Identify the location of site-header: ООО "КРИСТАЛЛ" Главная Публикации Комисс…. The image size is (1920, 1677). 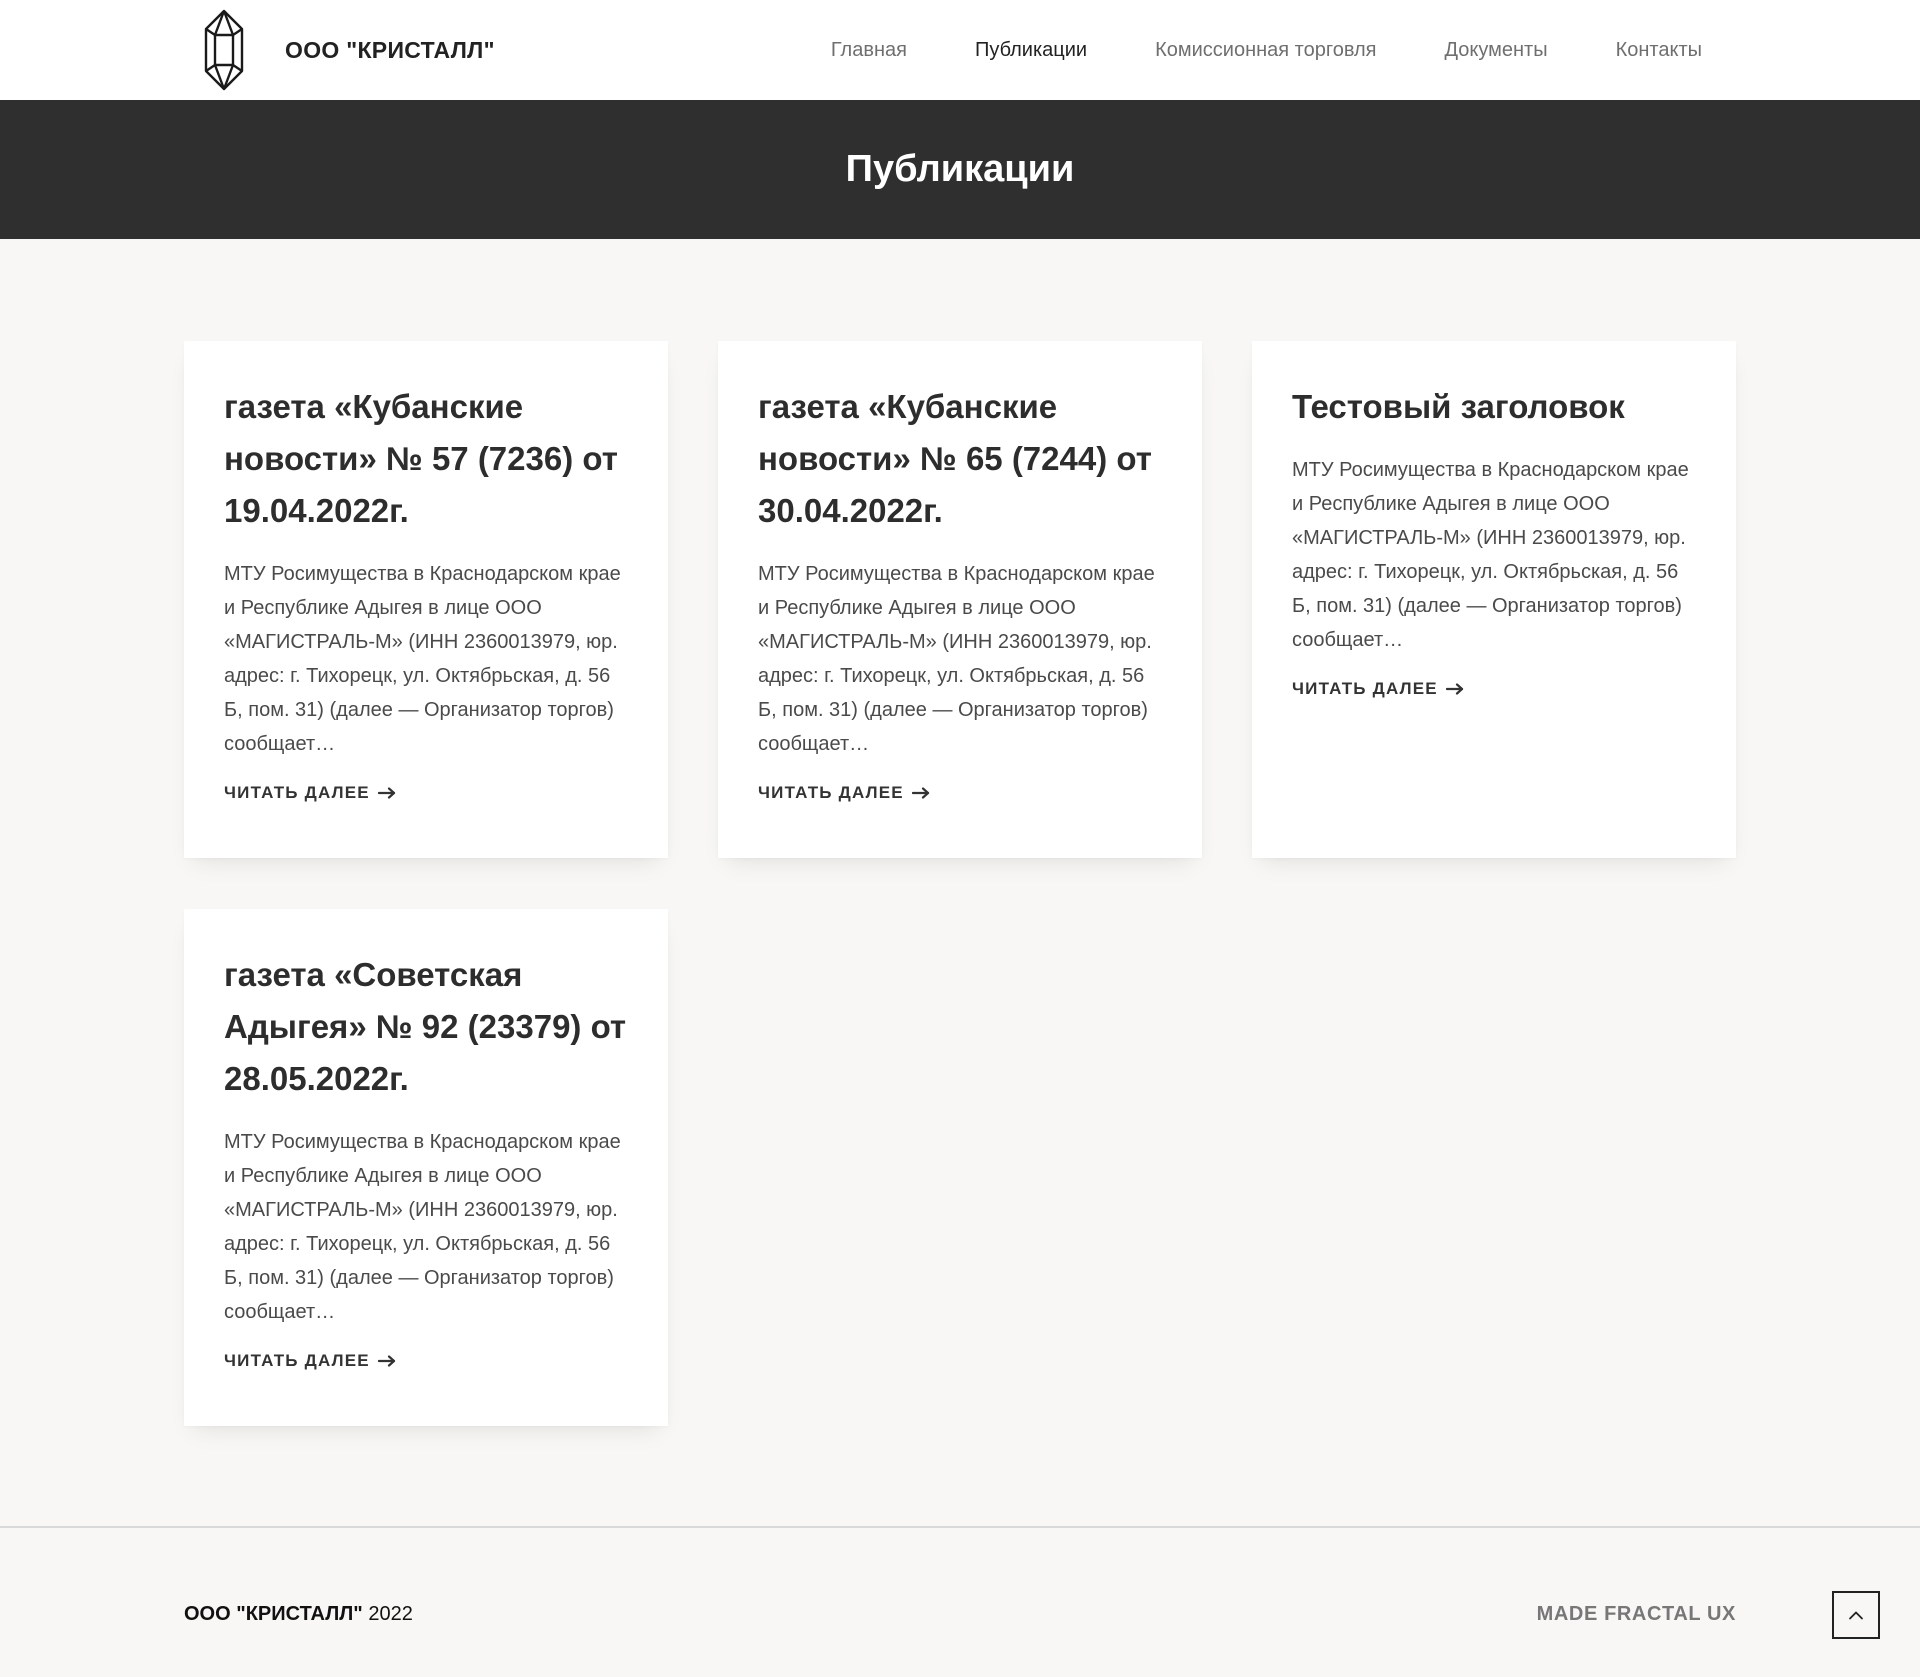
(960, 50).